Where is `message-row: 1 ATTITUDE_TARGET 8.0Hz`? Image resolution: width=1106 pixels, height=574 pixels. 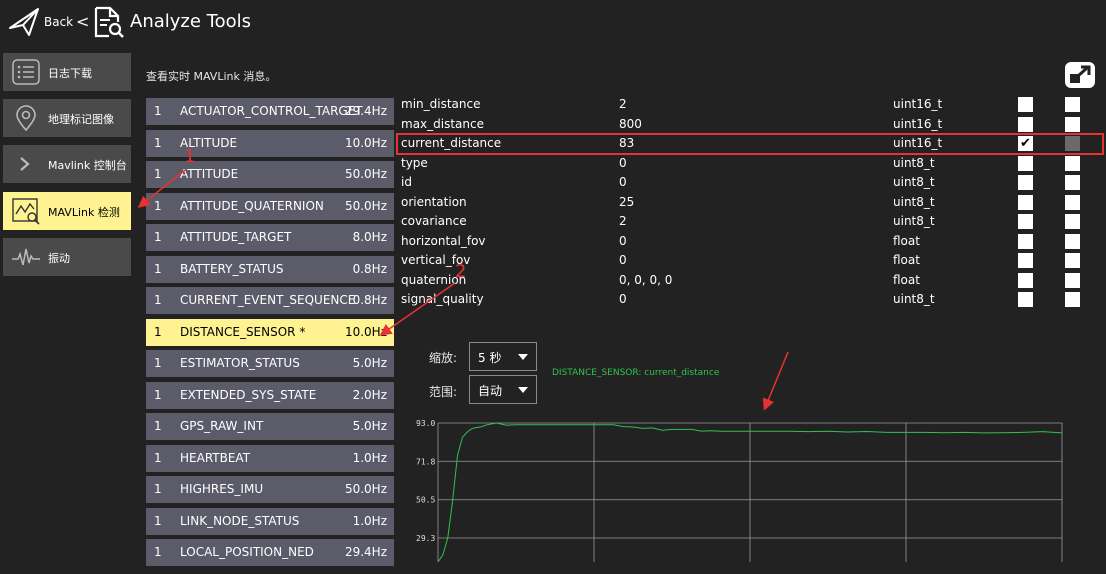
message-row: 1 ATTITUDE_TARGET 8.0Hz is located at coordinates (270, 237).